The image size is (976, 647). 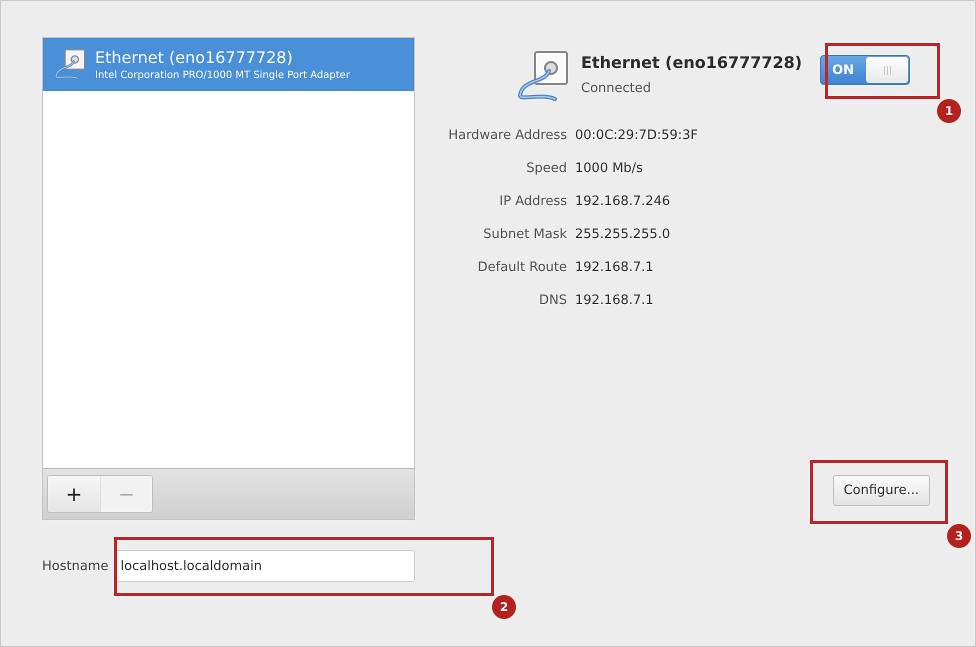 I want to click on field-label: Subnet Mask, so click(x=524, y=234).